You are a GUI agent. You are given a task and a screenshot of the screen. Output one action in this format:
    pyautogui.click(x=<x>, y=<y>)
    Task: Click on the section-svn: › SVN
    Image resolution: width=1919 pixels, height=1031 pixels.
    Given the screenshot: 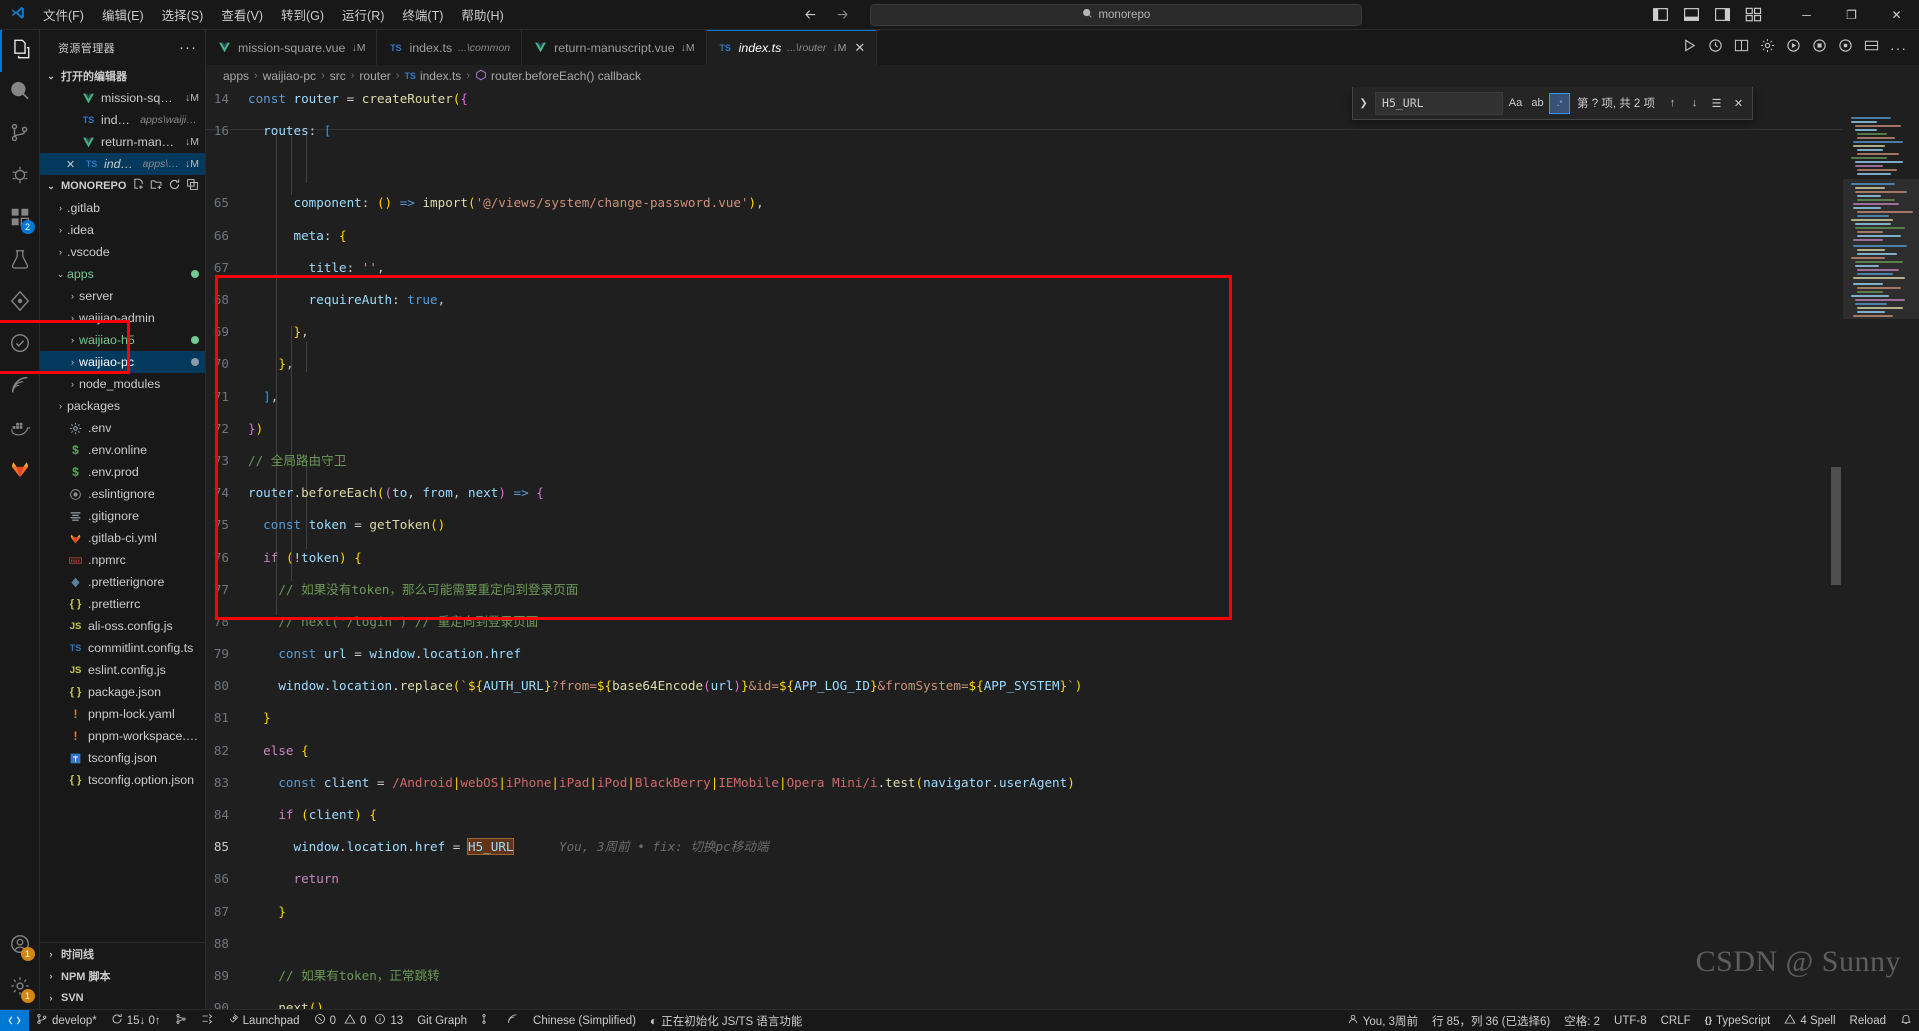 What is the action you would take?
    pyautogui.click(x=122, y=998)
    